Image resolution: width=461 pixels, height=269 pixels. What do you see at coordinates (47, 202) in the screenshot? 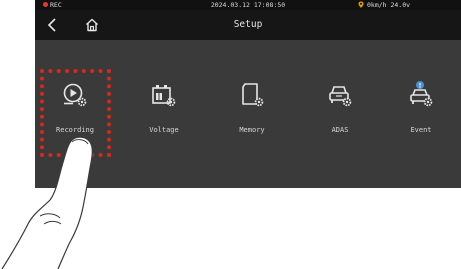
I see `pointing-hand-illustration` at bounding box center [47, 202].